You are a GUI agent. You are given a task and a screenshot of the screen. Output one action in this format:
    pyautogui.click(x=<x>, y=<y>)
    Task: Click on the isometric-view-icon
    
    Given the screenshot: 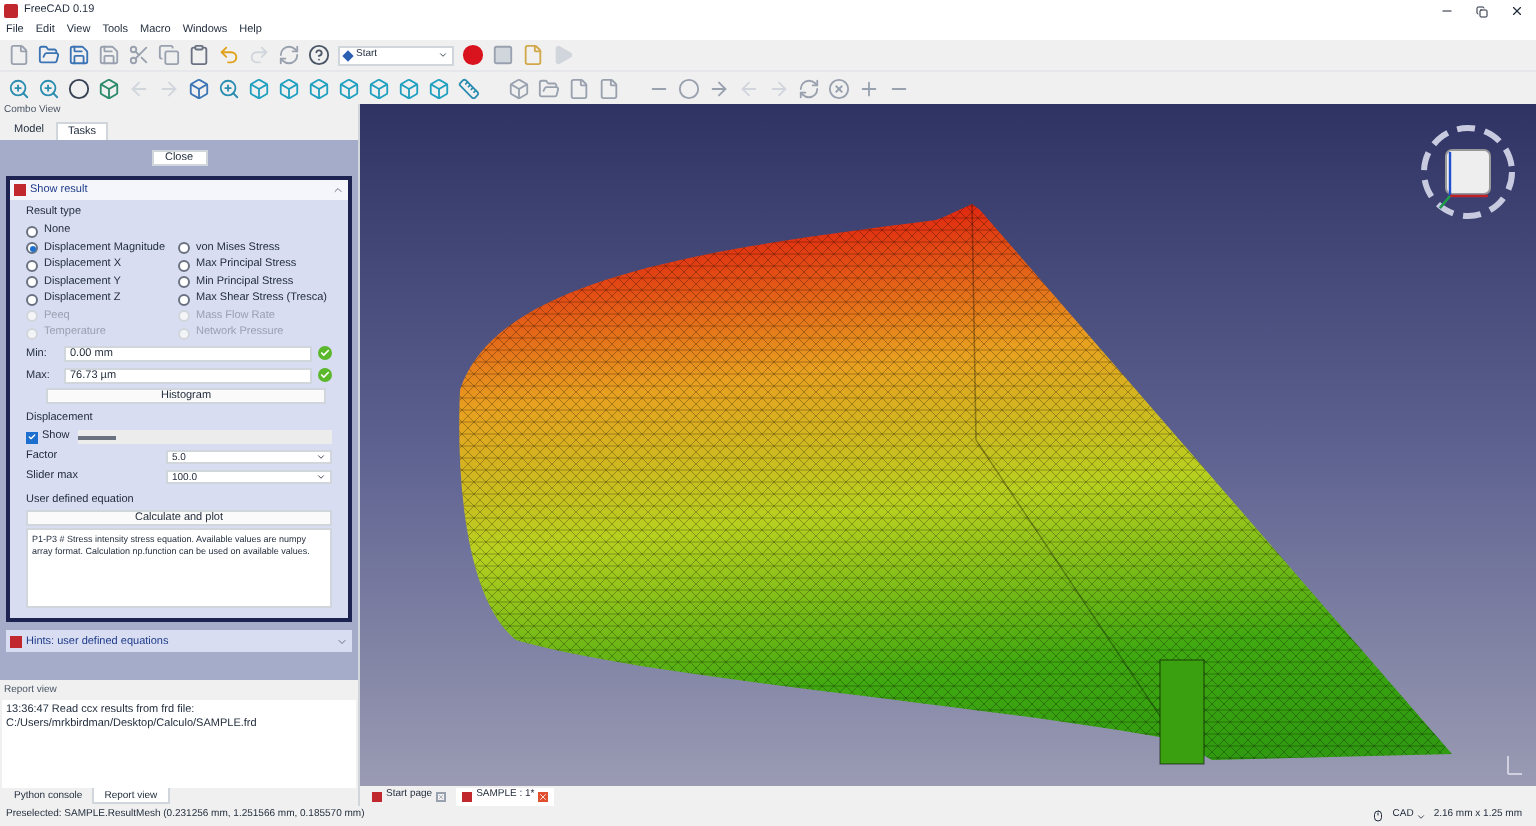 What is the action you would take?
    pyautogui.click(x=259, y=88)
    